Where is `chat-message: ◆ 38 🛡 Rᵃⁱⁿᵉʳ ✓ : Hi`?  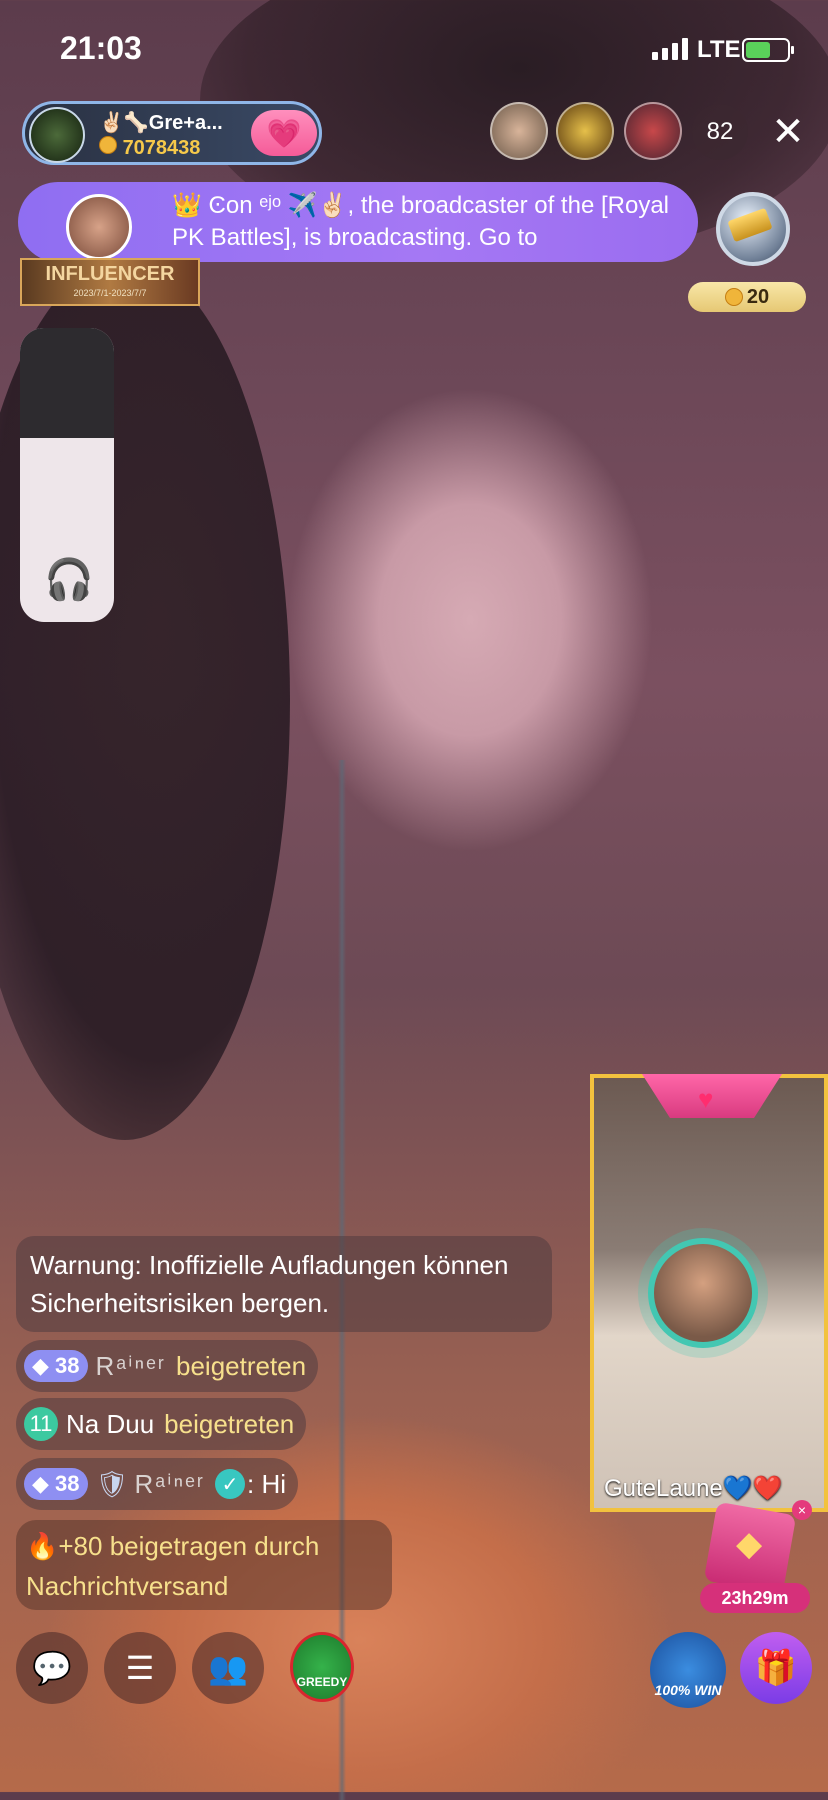 chat-message: ◆ 38 🛡 Rᵃⁱⁿᵉʳ ✓ : Hi is located at coordinates (157, 1484).